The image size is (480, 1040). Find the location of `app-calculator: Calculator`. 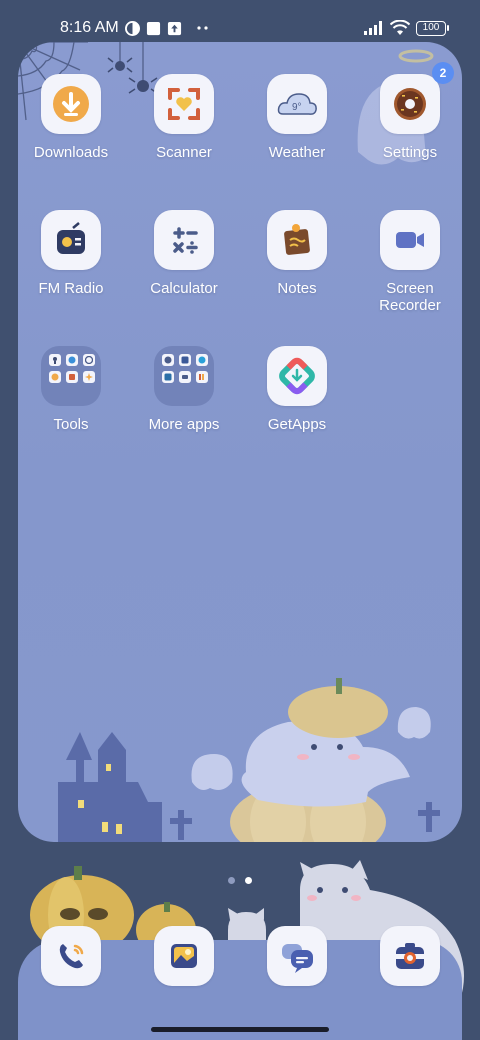

app-calculator: Calculator is located at coordinates (184, 253).